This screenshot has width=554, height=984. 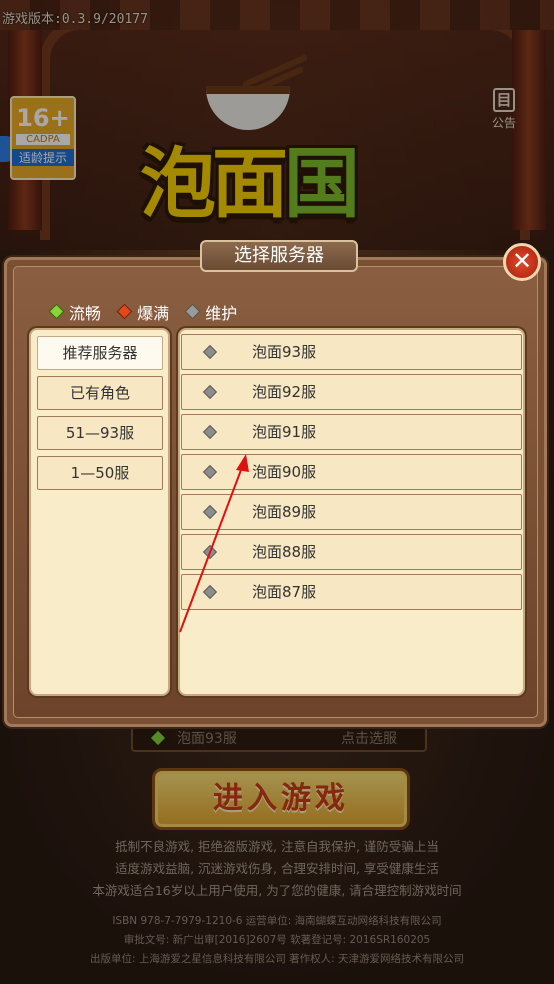 What do you see at coordinates (351, 432) in the screenshot?
I see `server-row: 泡面91服` at bounding box center [351, 432].